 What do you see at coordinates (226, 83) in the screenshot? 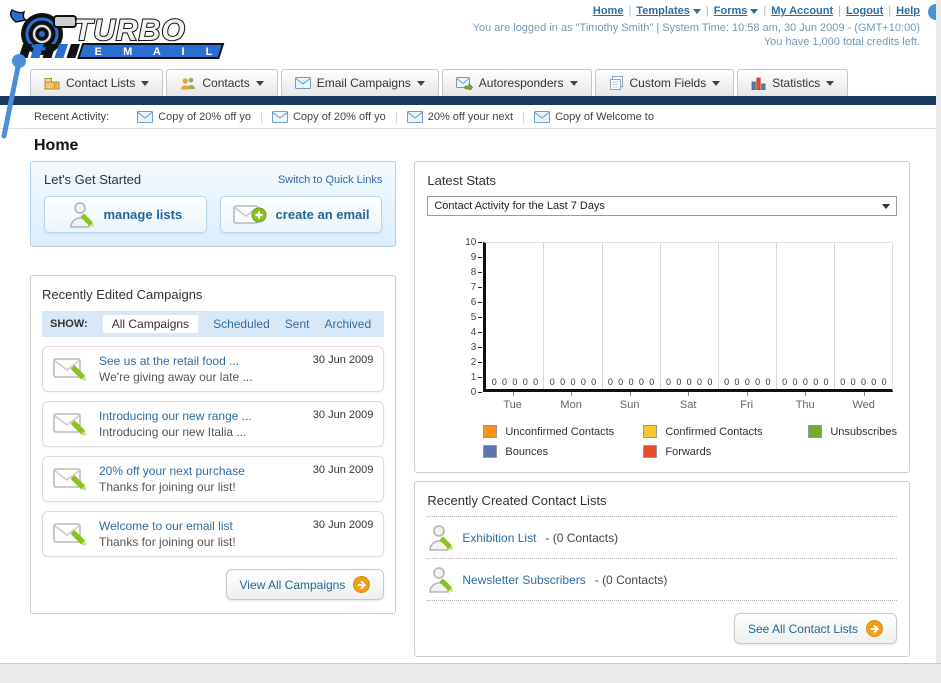
I see `tab-label: Contacts` at bounding box center [226, 83].